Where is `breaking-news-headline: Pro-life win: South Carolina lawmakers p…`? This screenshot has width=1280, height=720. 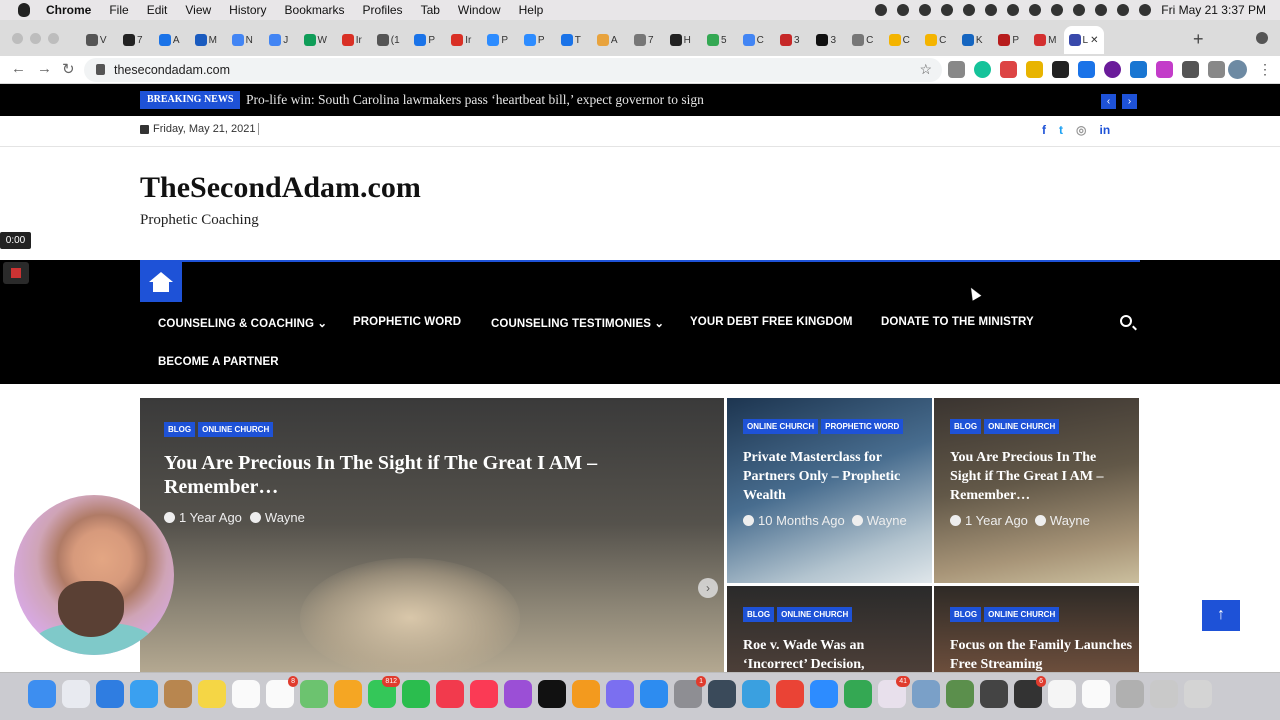 breaking-news-headline: Pro-life win: South Carolina lawmakers p… is located at coordinates (475, 100).